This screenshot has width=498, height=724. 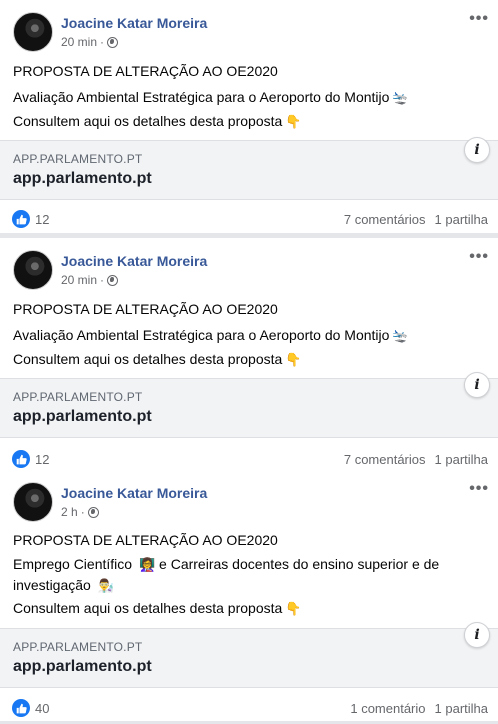 I want to click on comment-share-stats: 1 comentário 1 partilha, so click(x=419, y=708).